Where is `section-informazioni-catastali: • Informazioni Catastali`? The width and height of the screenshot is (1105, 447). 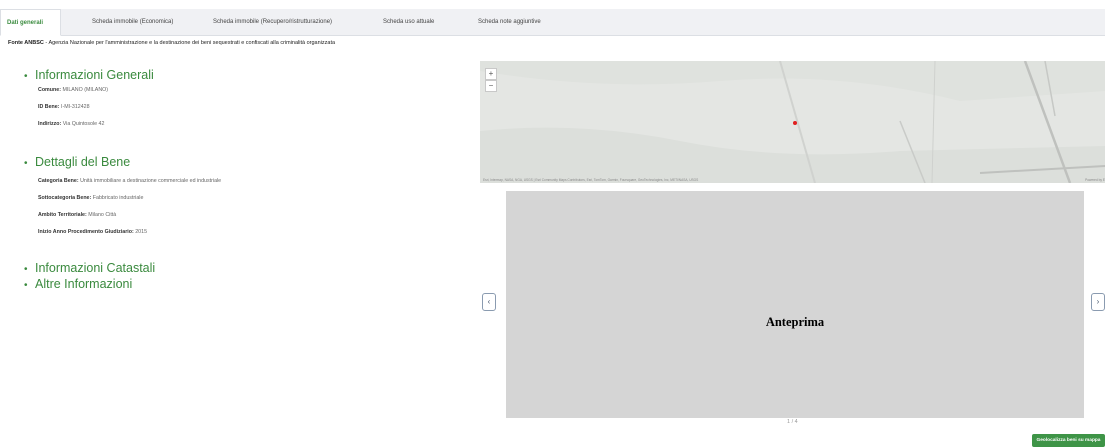
section-informazioni-catastali: • Informazioni Catastali is located at coordinates (89, 268).